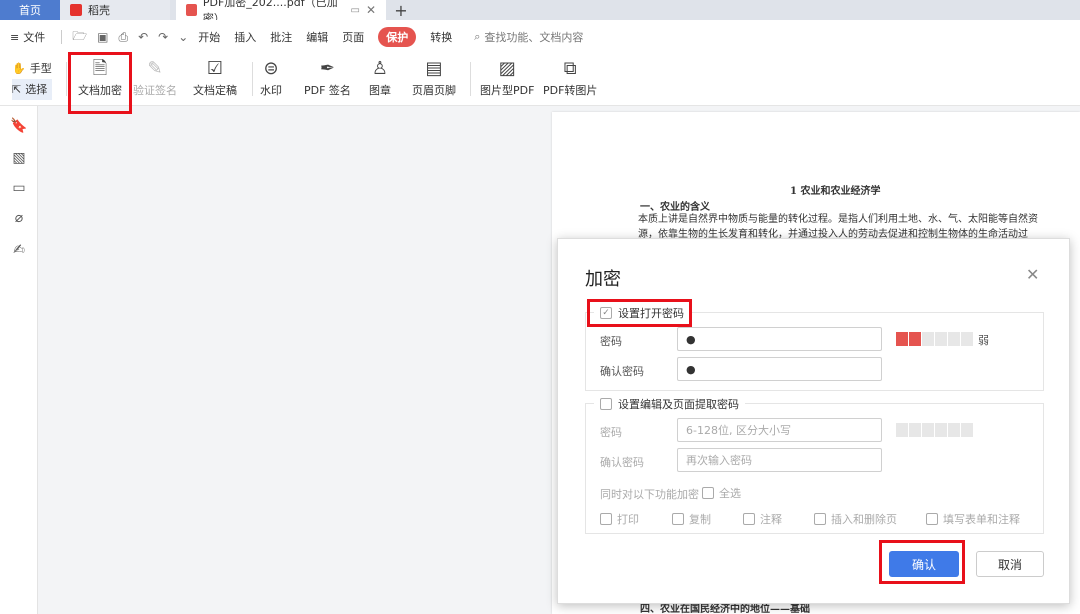 The image size is (1080, 614). Describe the element at coordinates (191, 10) in the screenshot. I see `pdf-file-icon` at that location.